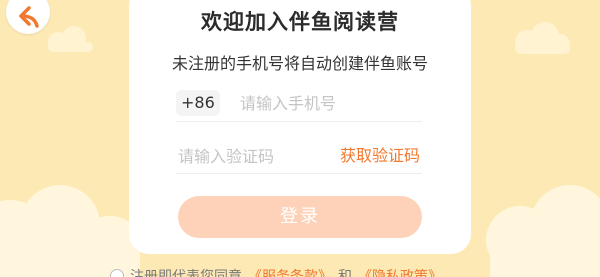 The height and width of the screenshot is (277, 600). I want to click on phone-row: +86, so click(299, 104).